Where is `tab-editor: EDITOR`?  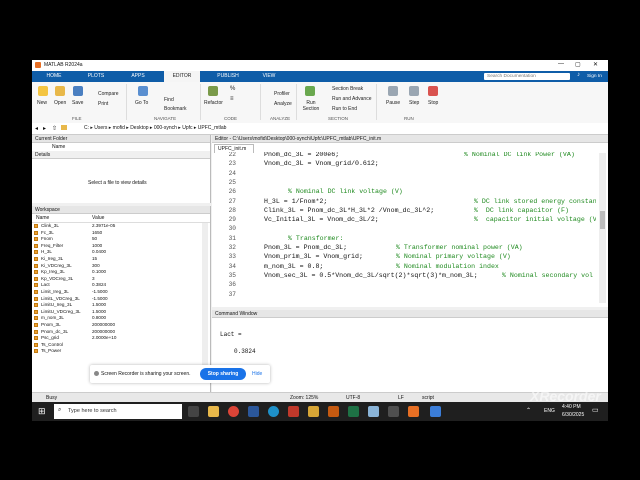 tab-editor: EDITOR is located at coordinates (182, 76).